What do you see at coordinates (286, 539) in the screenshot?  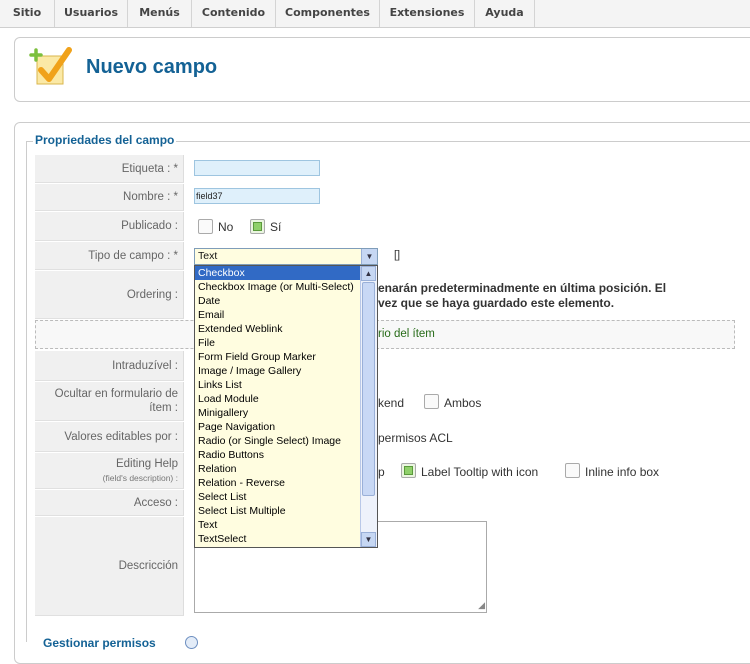 I see `dropdown-option: TextSelect` at bounding box center [286, 539].